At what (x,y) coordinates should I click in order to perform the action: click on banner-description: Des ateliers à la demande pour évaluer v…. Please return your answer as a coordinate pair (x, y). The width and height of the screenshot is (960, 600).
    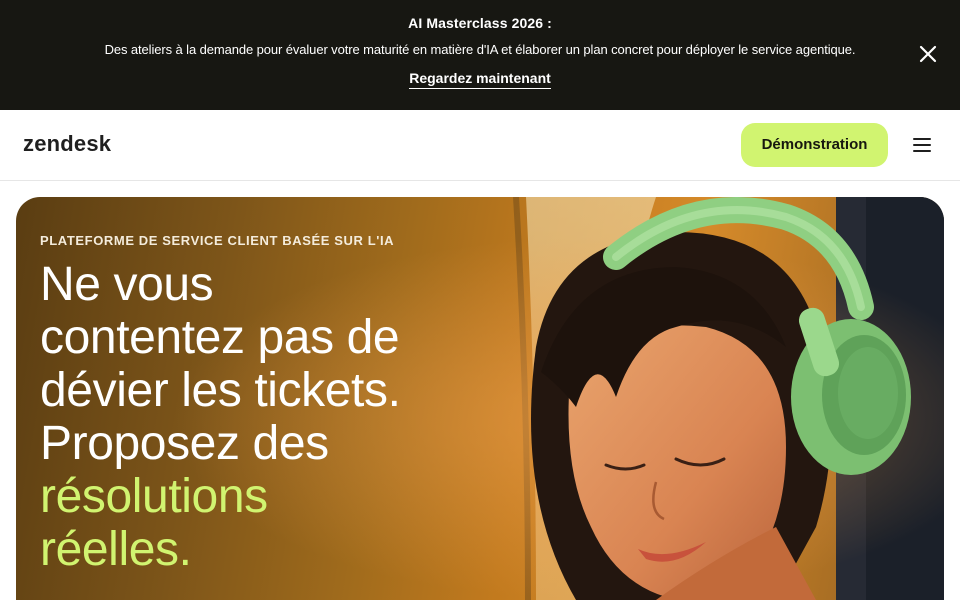
    Looking at the image, I should click on (480, 49).